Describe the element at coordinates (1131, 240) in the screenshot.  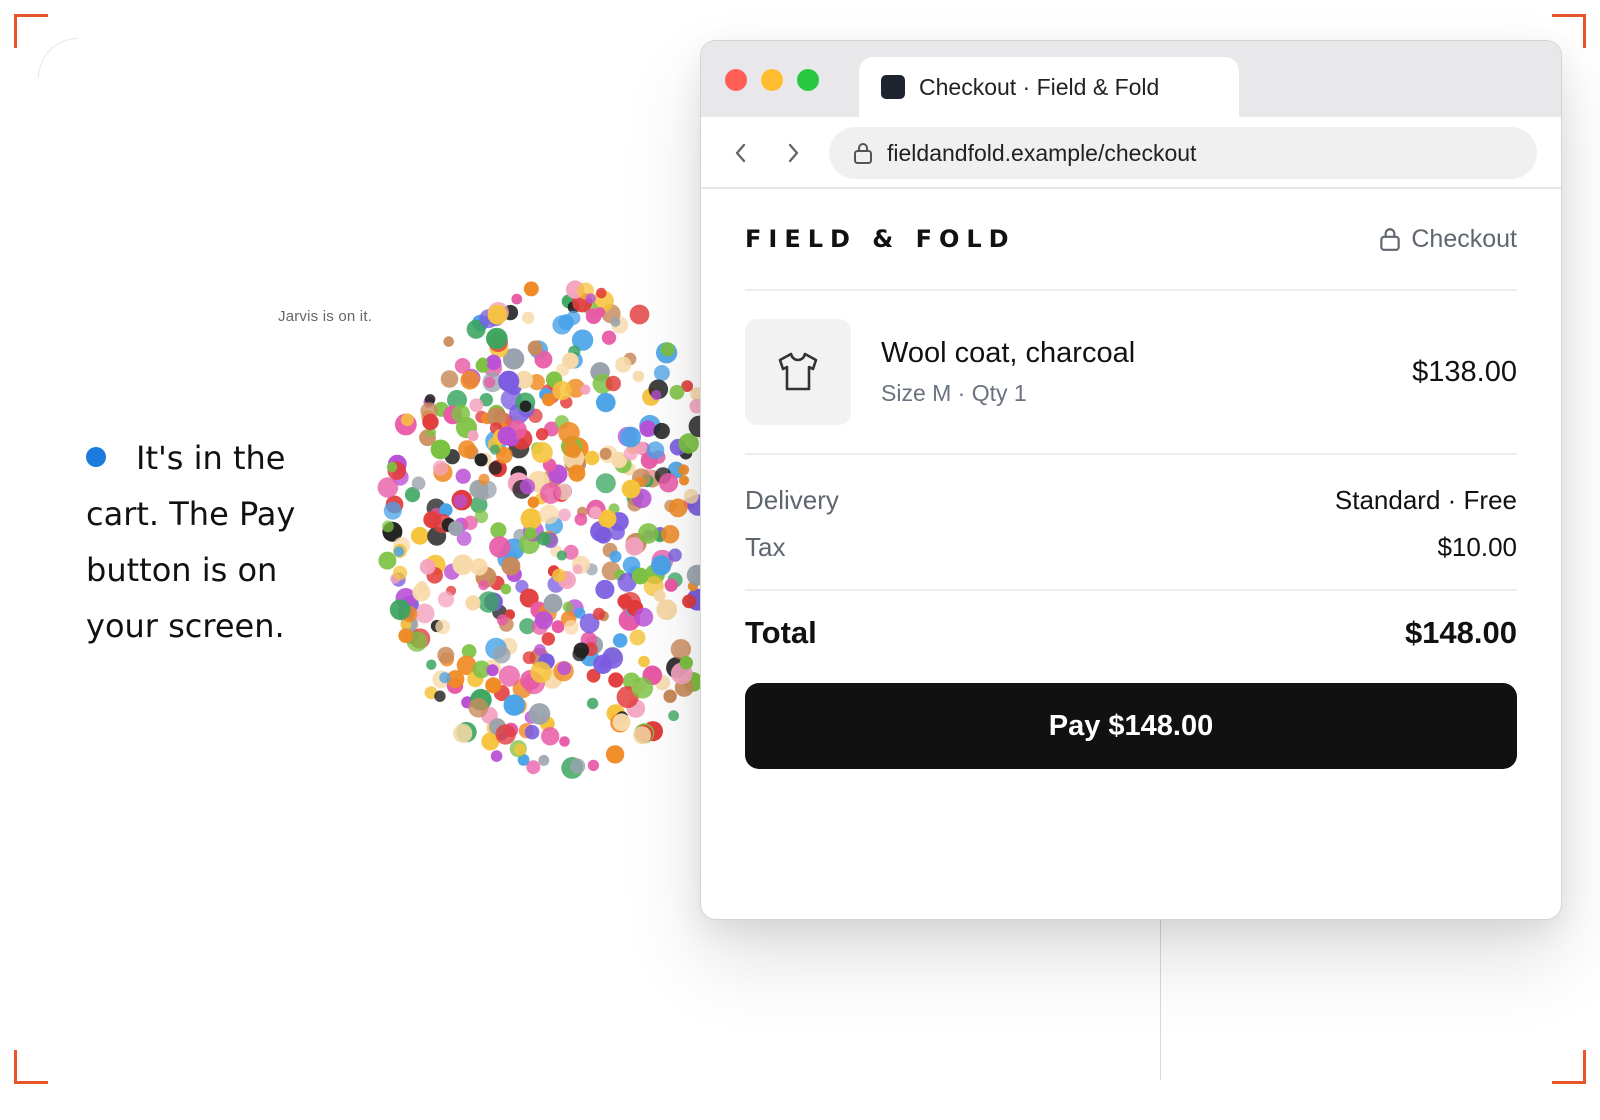
I see `store-header: FIELD & FOLD Checkout` at that location.